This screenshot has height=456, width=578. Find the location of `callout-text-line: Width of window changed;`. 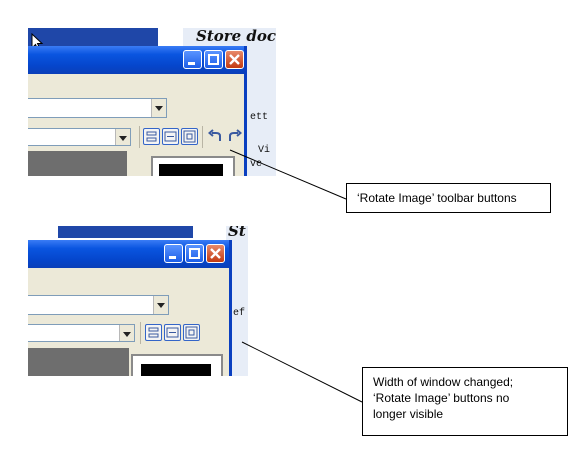

callout-text-line: Width of window changed; is located at coordinates (443, 382).